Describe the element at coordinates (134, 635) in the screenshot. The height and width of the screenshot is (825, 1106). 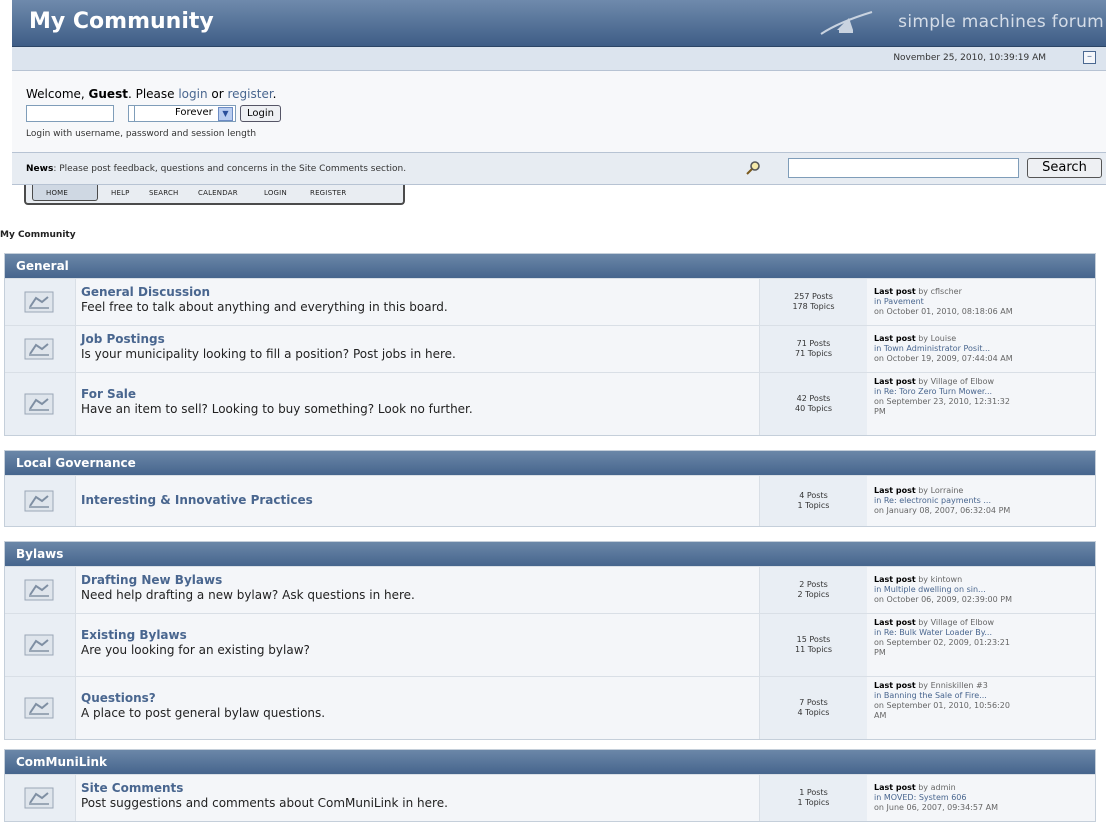
I see `board-name: Existing Bylaws` at that location.